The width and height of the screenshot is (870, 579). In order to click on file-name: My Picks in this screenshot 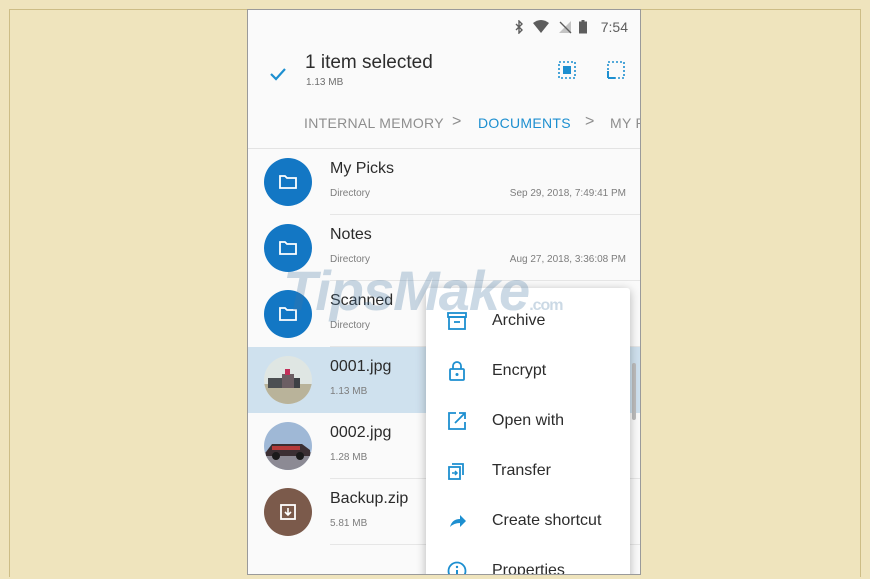, I will do `click(362, 168)`.